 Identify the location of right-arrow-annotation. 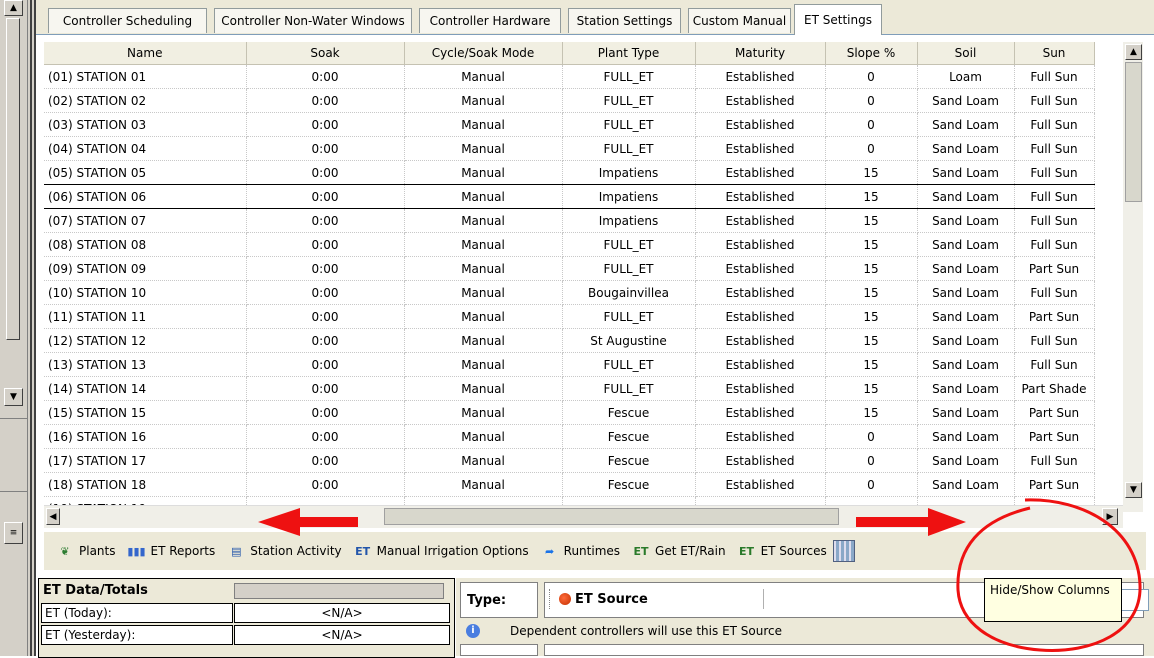
(911, 522).